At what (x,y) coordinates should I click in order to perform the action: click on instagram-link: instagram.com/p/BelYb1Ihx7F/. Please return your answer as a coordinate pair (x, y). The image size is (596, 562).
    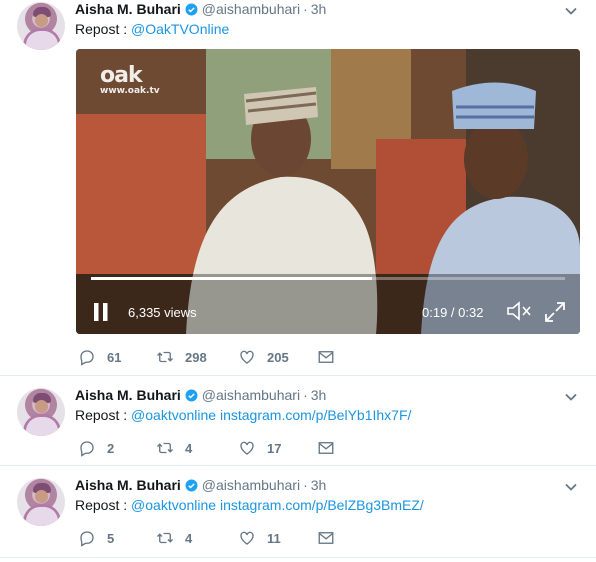
    Looking at the image, I should click on (315, 415).